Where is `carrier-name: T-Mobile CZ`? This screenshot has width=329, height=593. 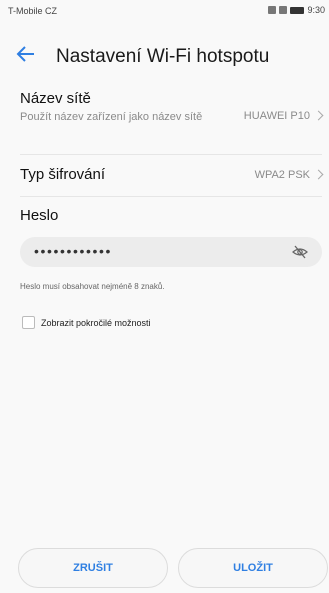 carrier-name: T-Mobile CZ is located at coordinates (33, 11).